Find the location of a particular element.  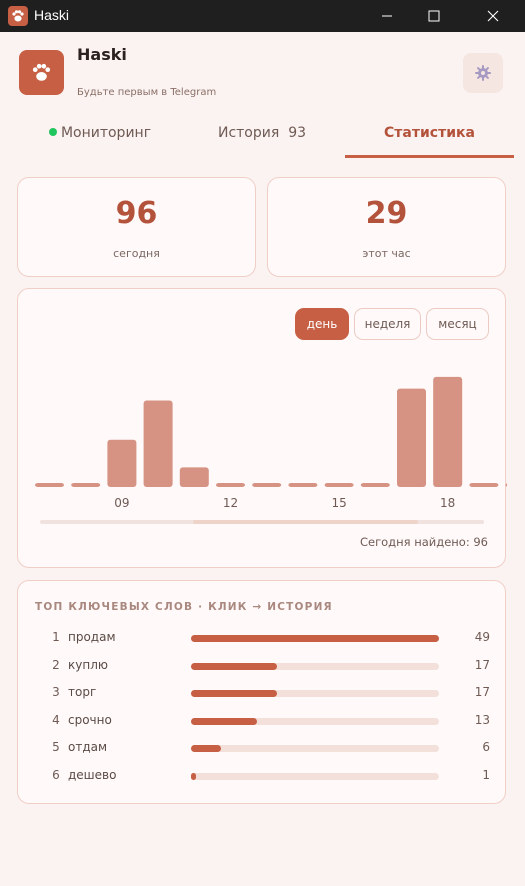

close-button is located at coordinates (493, 16).